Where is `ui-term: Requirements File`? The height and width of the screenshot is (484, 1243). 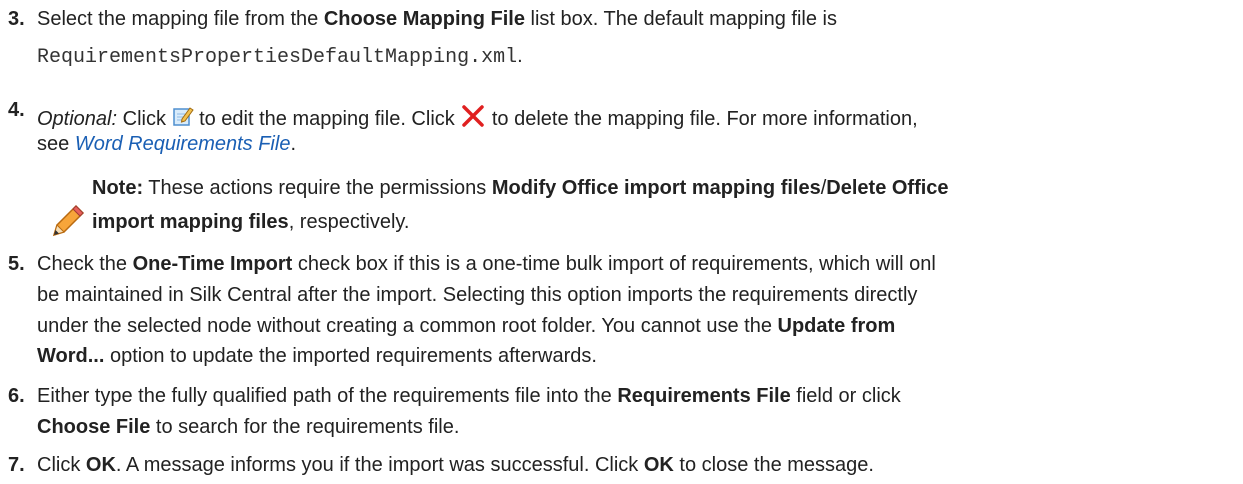 ui-term: Requirements File is located at coordinates (704, 396).